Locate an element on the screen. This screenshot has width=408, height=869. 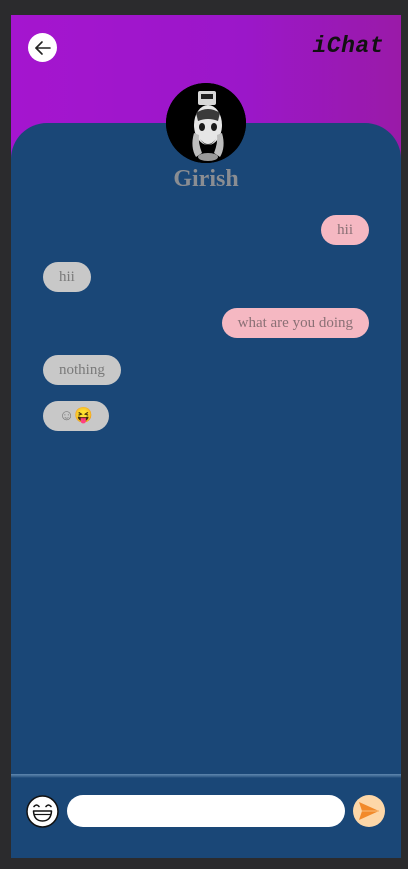
send-button is located at coordinates (369, 811).